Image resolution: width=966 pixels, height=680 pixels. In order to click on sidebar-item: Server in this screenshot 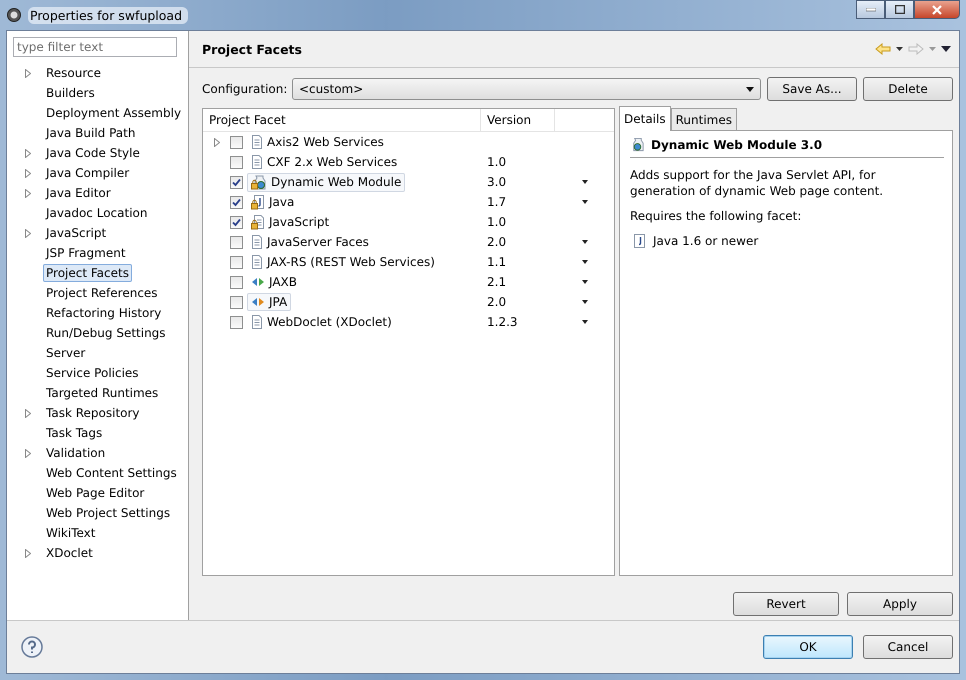, I will do `click(65, 353)`.